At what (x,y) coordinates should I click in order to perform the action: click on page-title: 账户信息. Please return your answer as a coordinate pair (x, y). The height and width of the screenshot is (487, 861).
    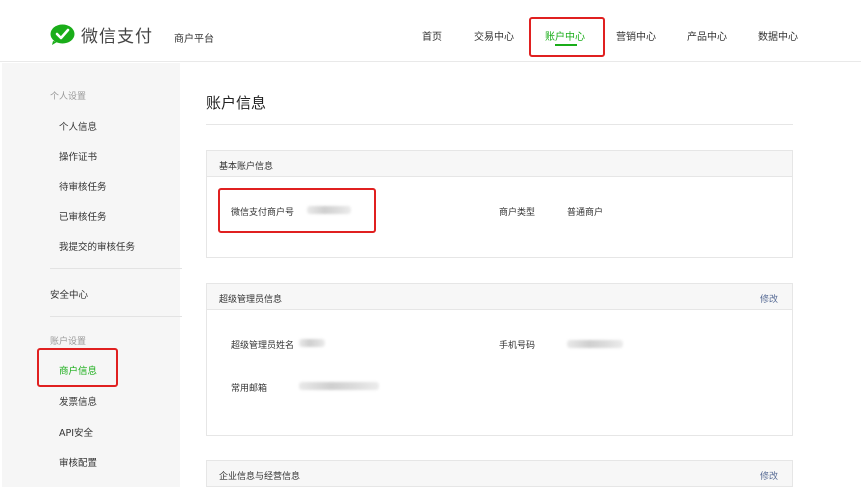
    Looking at the image, I should click on (236, 103).